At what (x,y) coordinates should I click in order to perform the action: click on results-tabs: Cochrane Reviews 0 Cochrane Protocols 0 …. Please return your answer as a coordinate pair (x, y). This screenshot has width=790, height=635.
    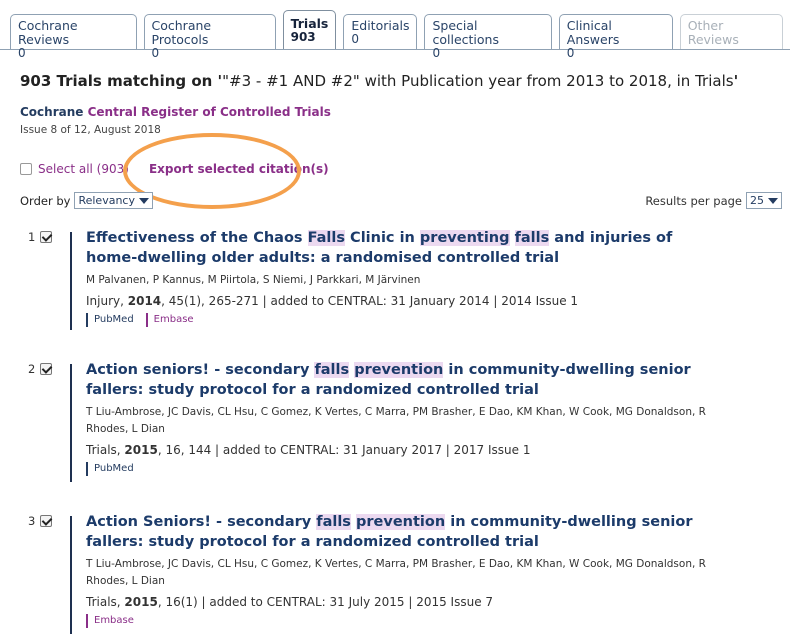
    Looking at the image, I should click on (400, 34).